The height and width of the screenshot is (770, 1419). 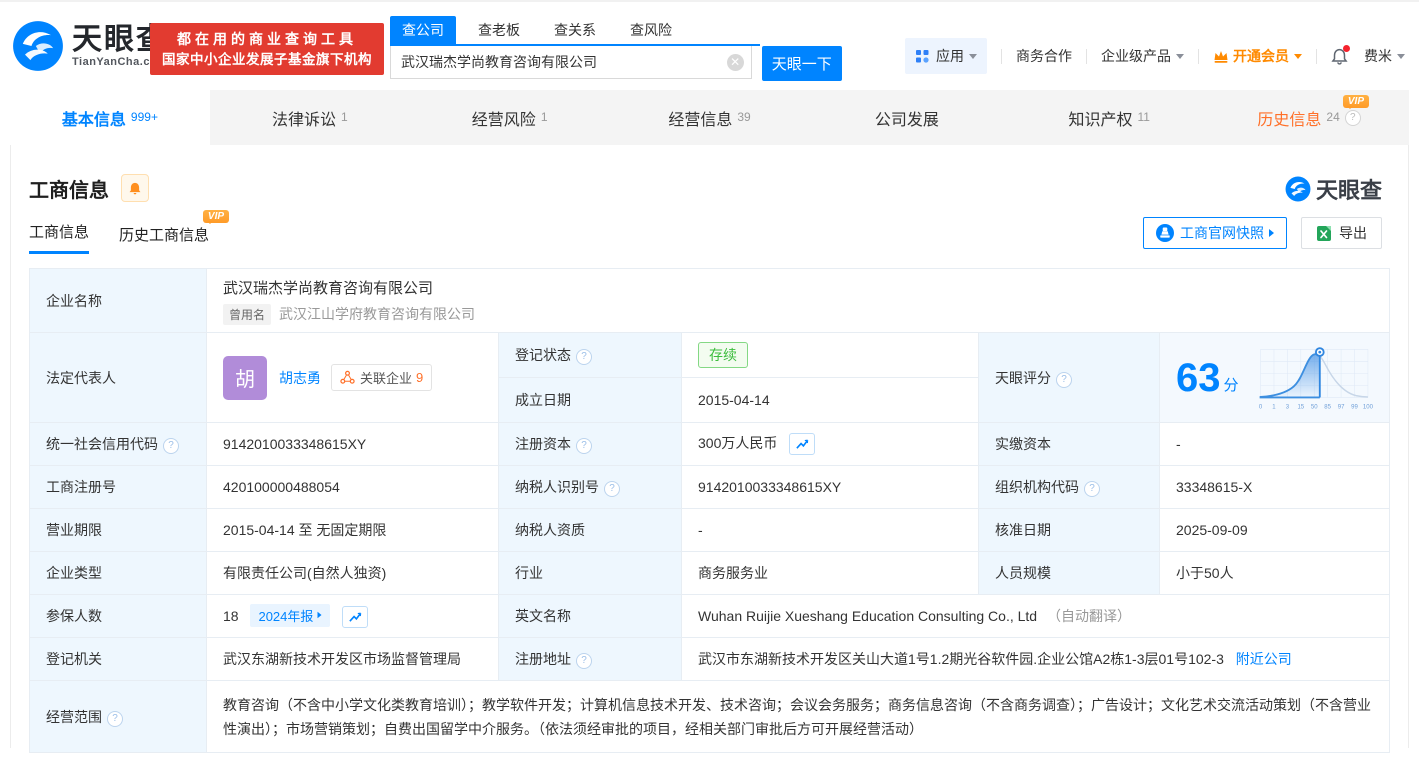 What do you see at coordinates (1340, 407) in the screenshot?
I see `svg-text: 97` at bounding box center [1340, 407].